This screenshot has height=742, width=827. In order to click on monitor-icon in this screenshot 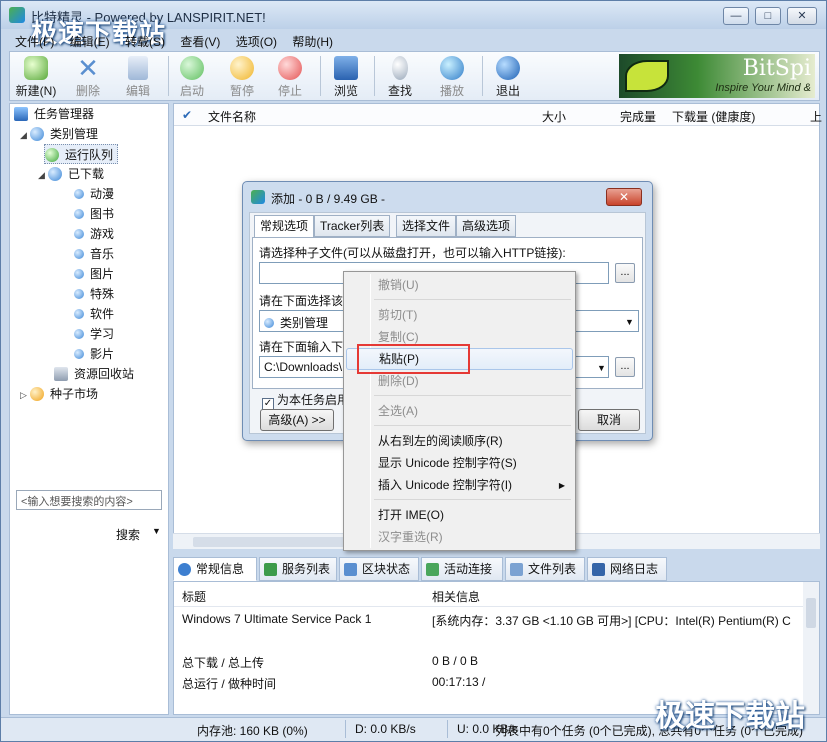, I will do `click(346, 68)`.